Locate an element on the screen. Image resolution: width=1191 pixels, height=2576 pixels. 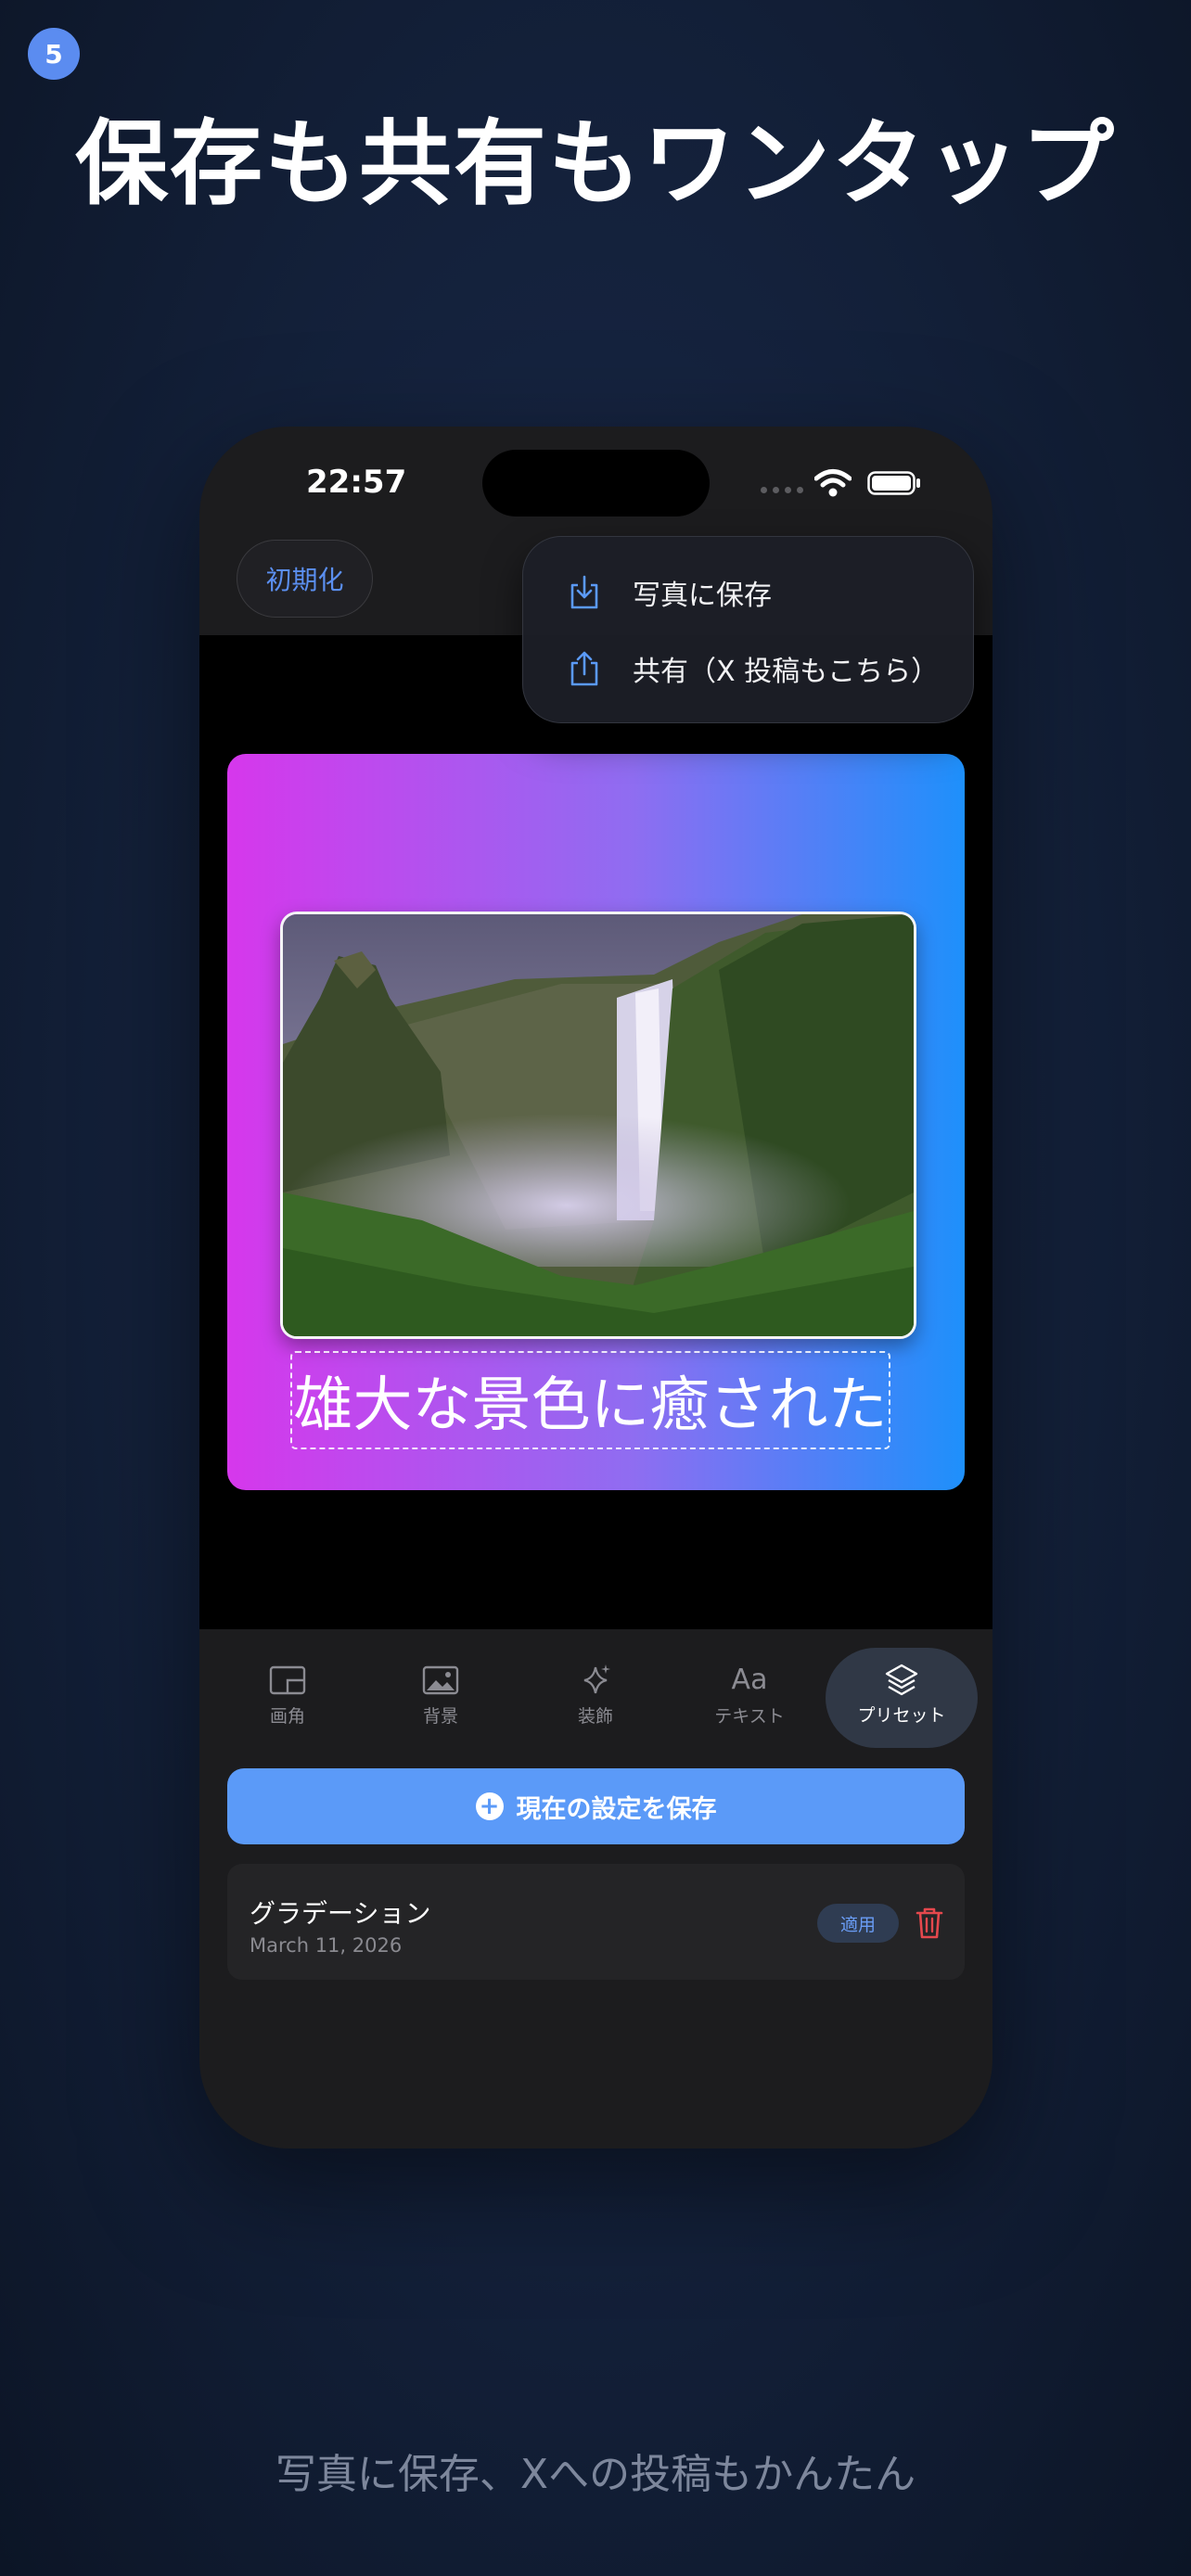
cellular-signal-icon is located at coordinates (782, 490).